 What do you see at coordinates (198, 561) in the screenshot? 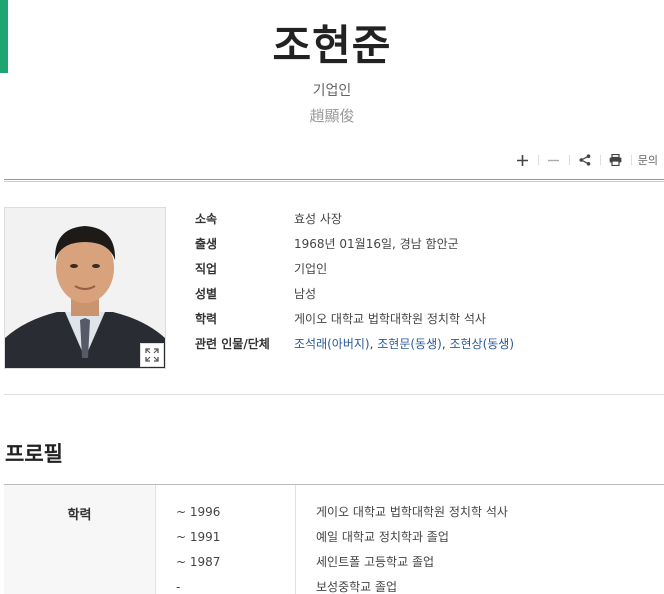
I see `education-year: ~ 1987` at bounding box center [198, 561].